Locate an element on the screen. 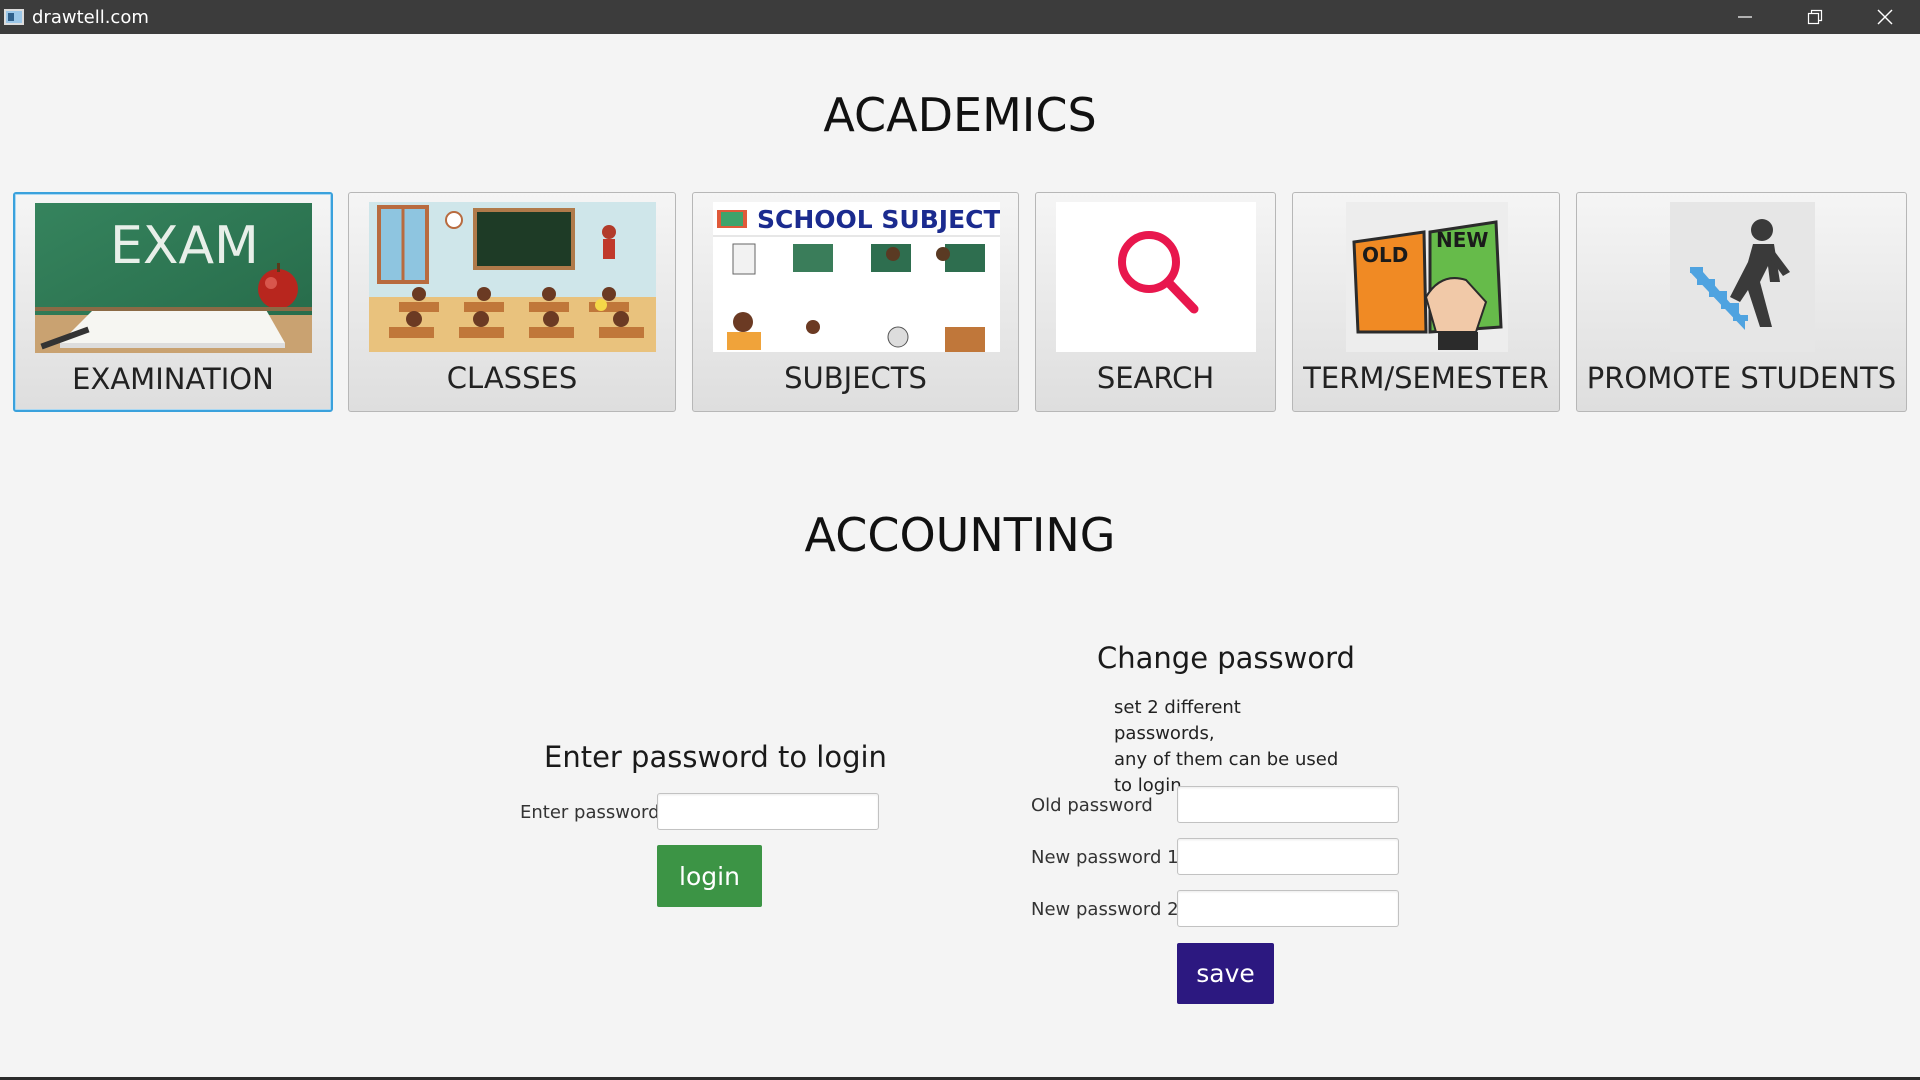 This screenshot has width=1920, height=1080. school-subjects-image: SCHOOL SUBJECTS is located at coordinates (856, 277).